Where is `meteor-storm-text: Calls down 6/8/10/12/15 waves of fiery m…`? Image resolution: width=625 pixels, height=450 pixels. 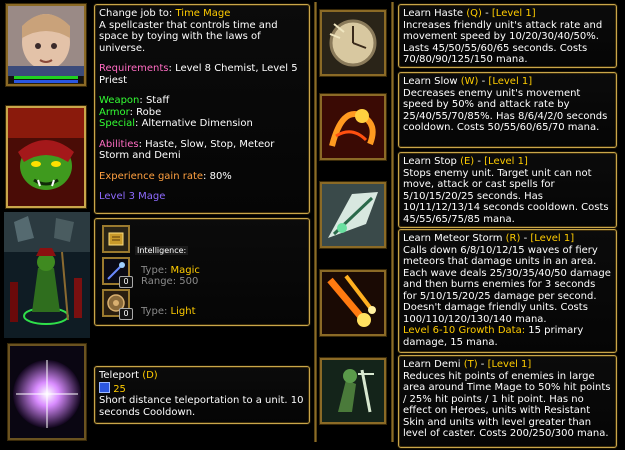
meteor-storm-text: Calls down 6/8/10/12/15 waves of fiery m… is located at coordinates (507, 284).